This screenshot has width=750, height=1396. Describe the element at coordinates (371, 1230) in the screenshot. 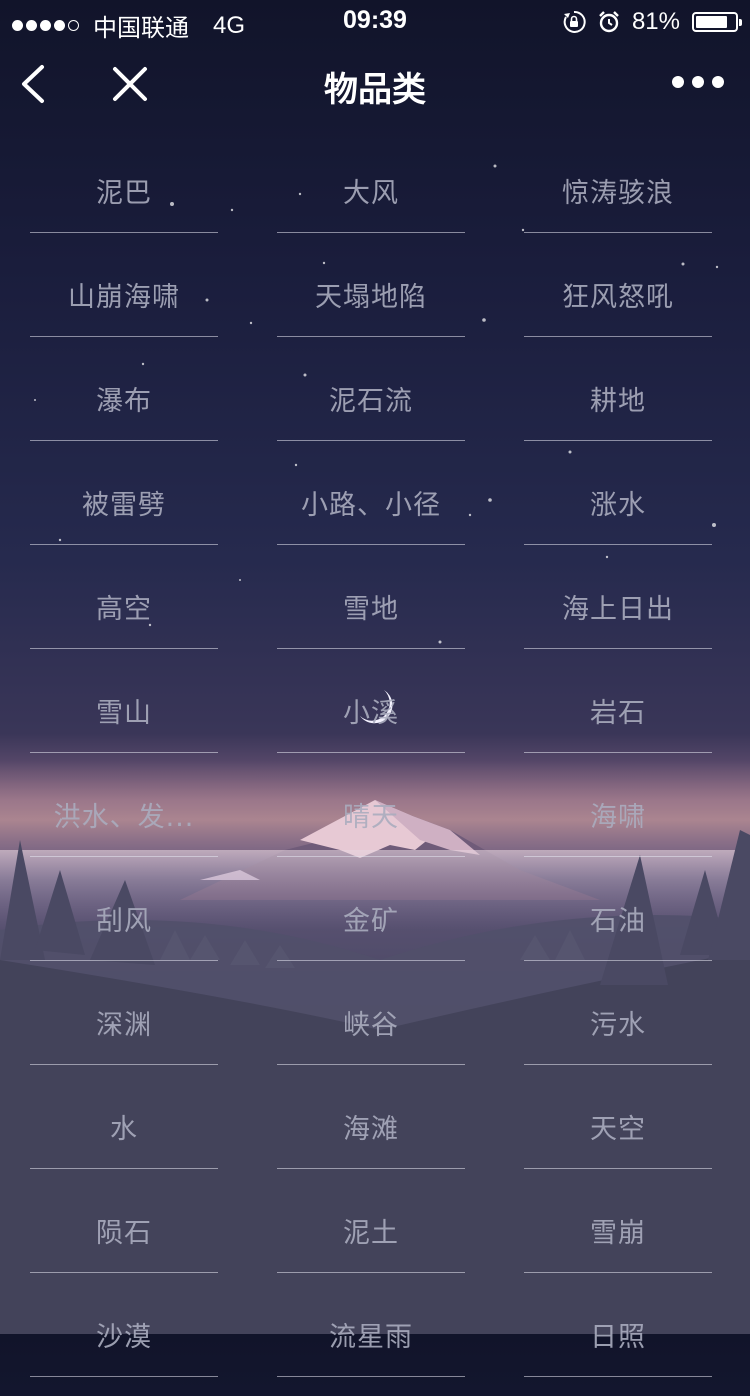

I see `item-option: 泥土` at that location.